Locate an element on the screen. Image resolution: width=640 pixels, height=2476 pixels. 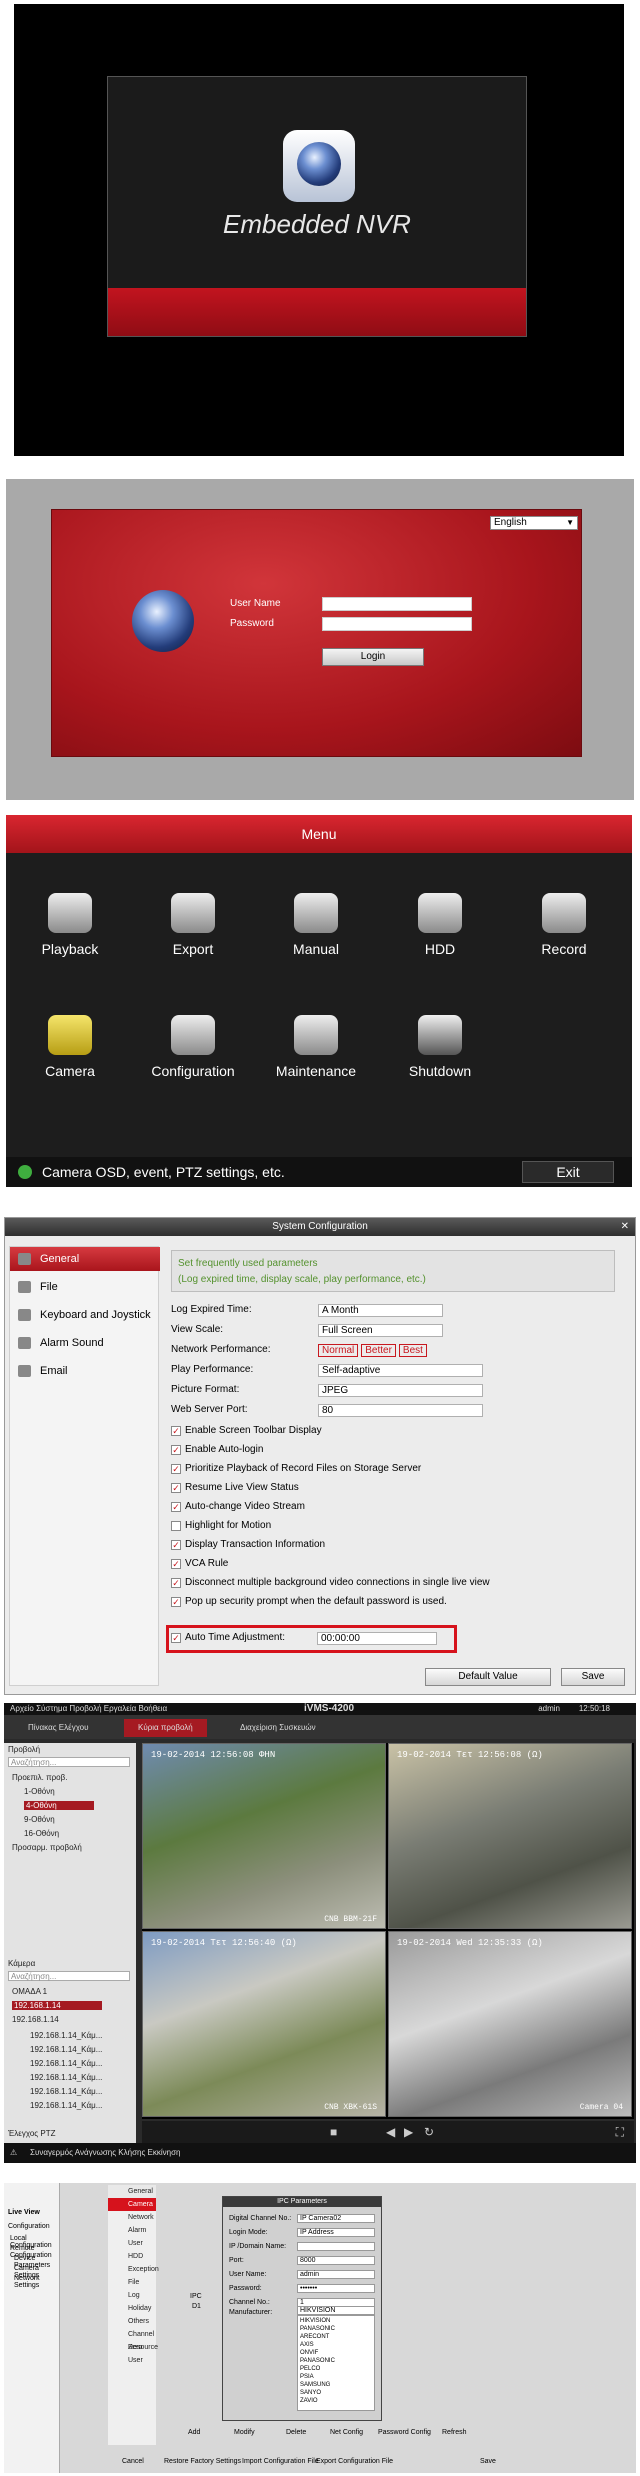
menu-item-configuration: Configuration is located at coordinates (193, 1047).